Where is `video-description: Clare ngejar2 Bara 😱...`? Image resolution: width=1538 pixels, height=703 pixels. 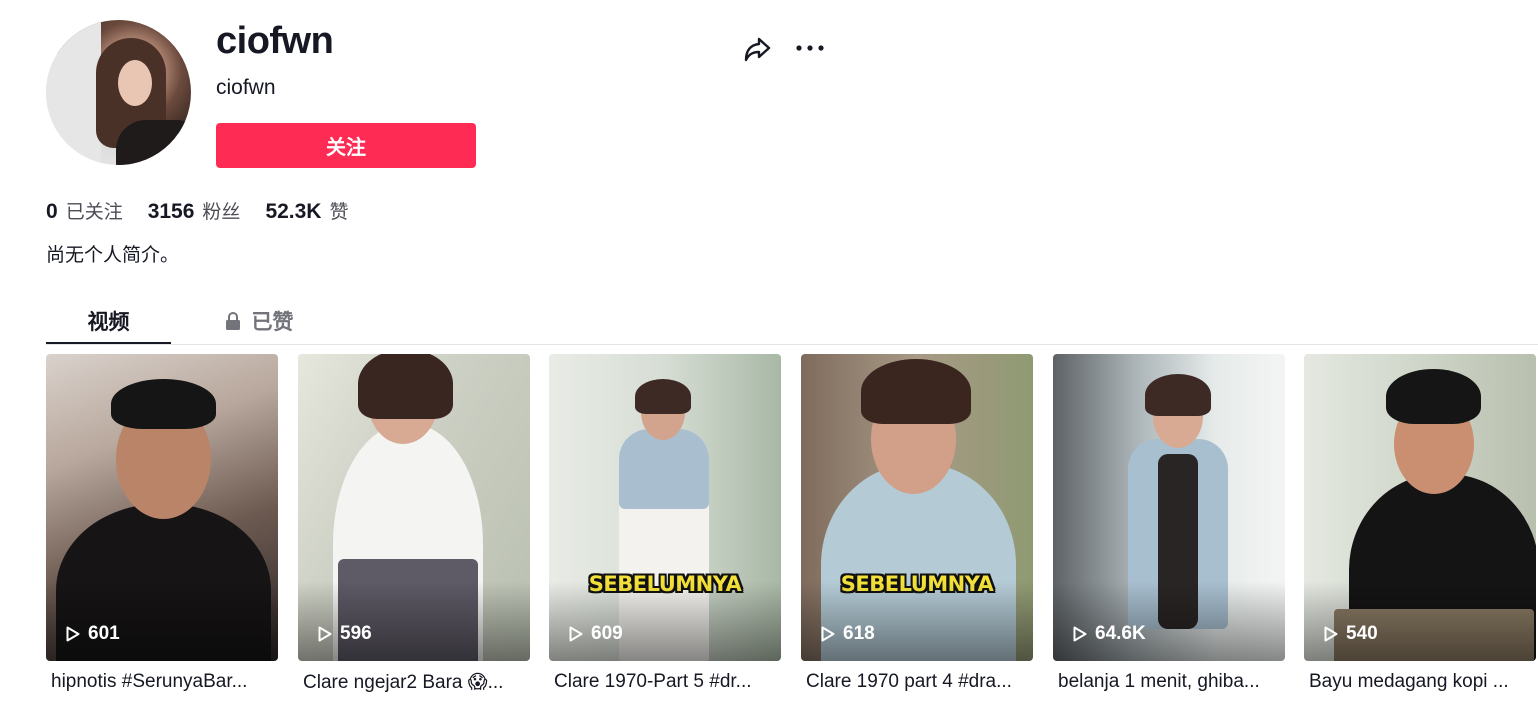
video-description: Clare ngejar2 Bara 😱... is located at coordinates (411, 682).